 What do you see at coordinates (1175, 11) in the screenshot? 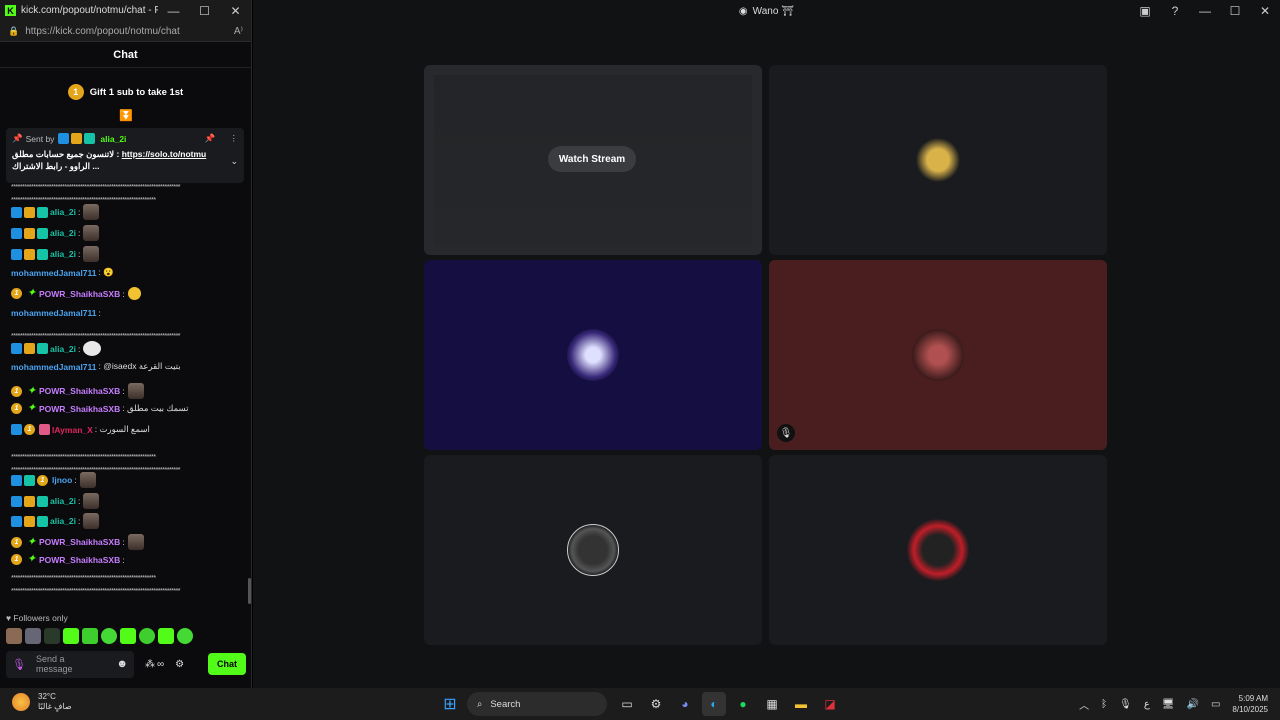
I see `help-icon: ?` at bounding box center [1175, 11].